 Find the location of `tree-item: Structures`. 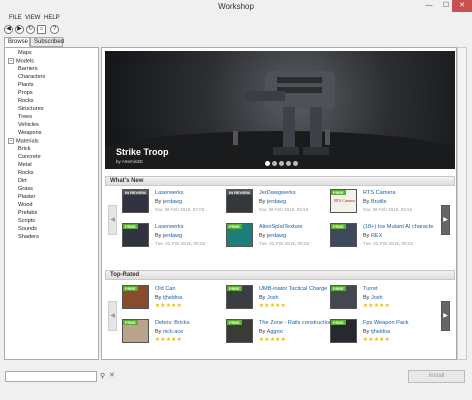

tree-item: Structures is located at coordinates (31, 110).